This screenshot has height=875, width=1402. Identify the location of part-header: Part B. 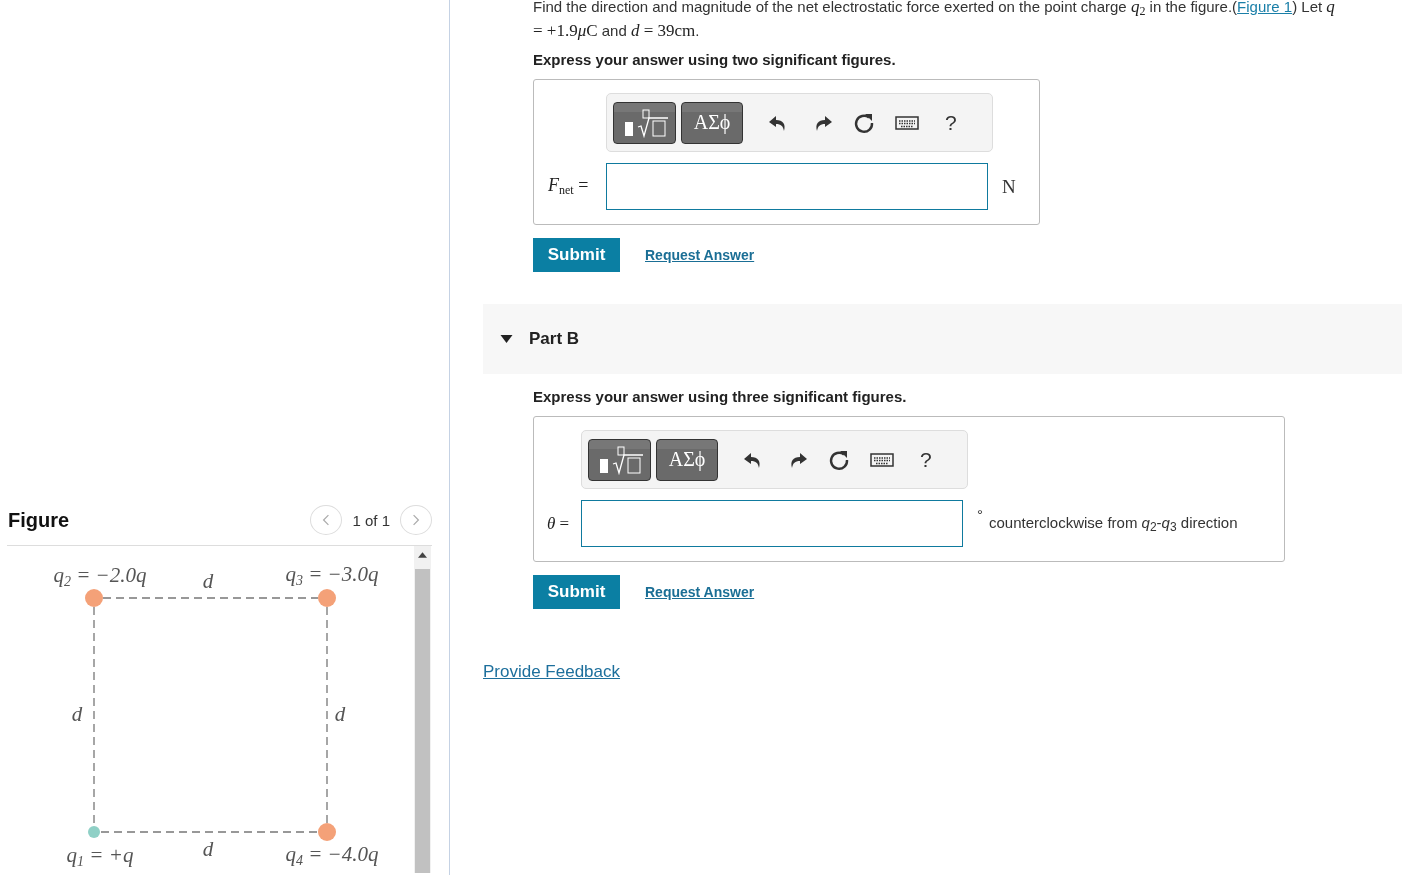
(942, 339).